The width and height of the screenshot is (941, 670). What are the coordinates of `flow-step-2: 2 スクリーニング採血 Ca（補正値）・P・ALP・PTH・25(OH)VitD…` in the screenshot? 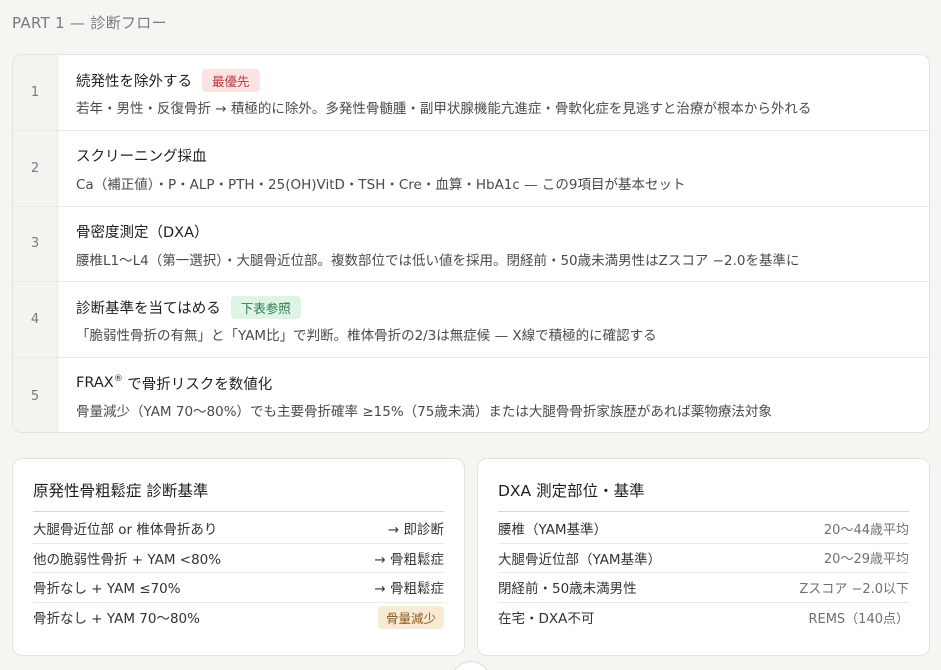 It's located at (471, 168).